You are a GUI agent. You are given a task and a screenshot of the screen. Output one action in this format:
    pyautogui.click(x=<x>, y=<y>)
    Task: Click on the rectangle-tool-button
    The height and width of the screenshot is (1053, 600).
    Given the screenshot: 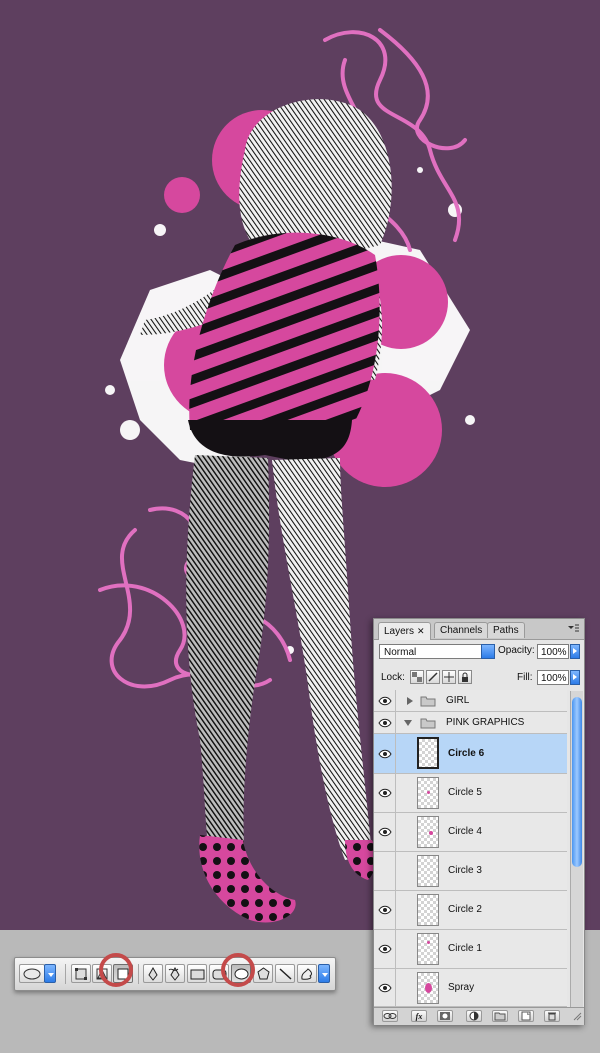 What is the action you would take?
    pyautogui.click(x=197, y=973)
    